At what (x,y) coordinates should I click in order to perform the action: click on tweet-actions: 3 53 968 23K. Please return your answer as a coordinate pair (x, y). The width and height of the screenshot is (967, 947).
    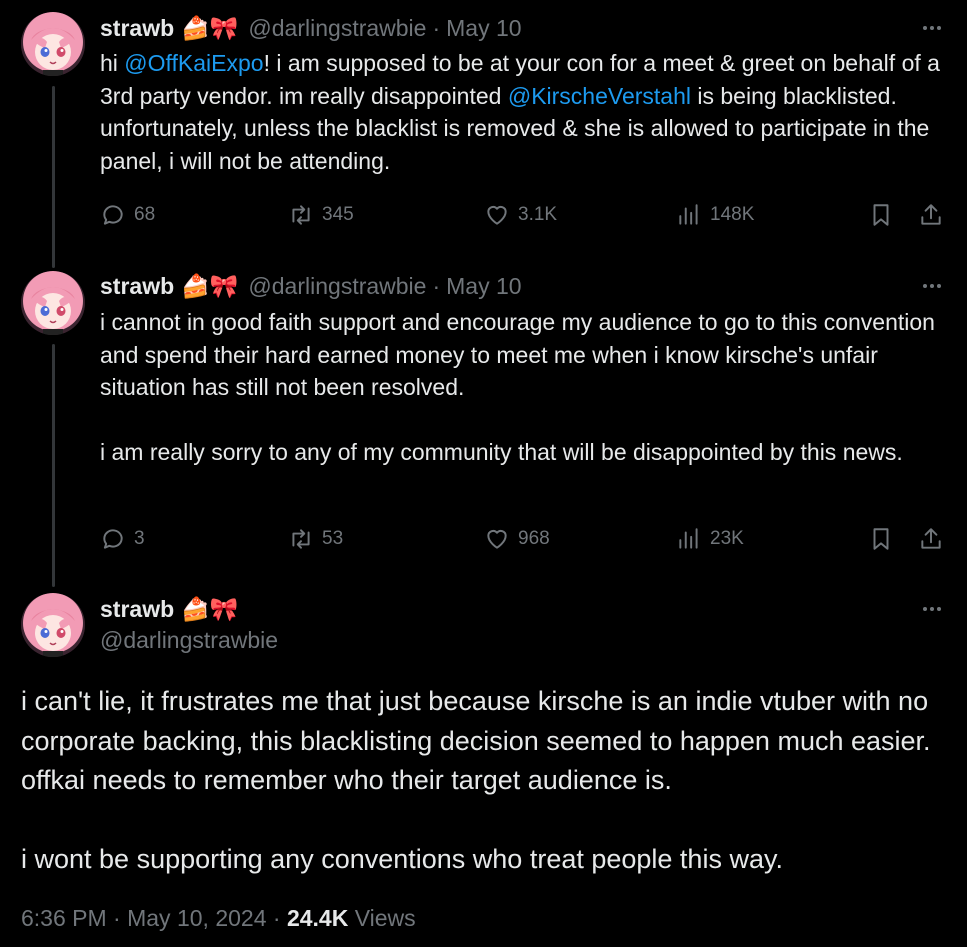
    Looking at the image, I should click on (524, 539).